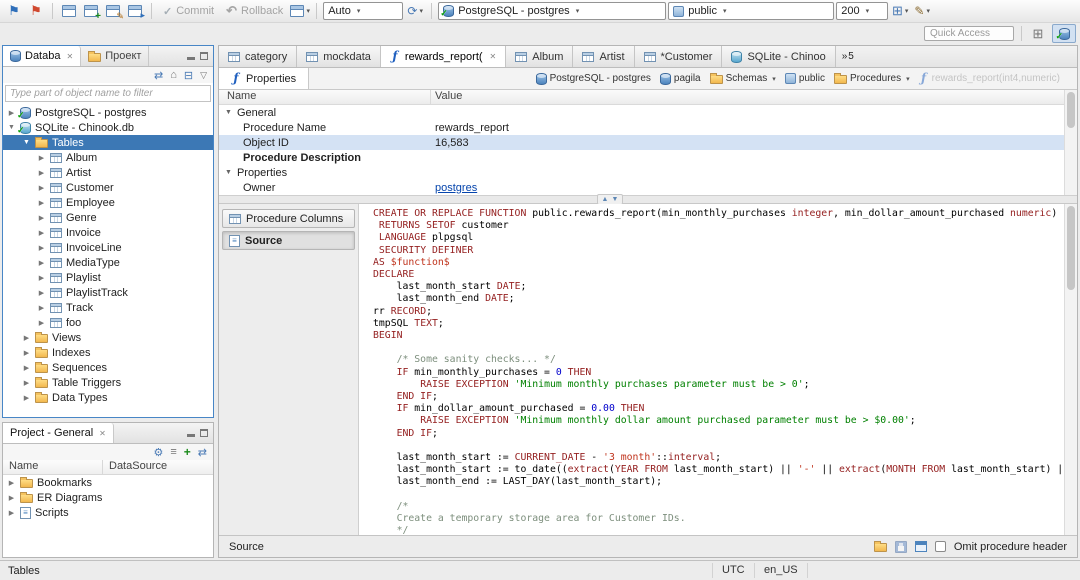  What do you see at coordinates (540, 56) in the screenshot?
I see `editor-tab-album: Album` at bounding box center [540, 56].